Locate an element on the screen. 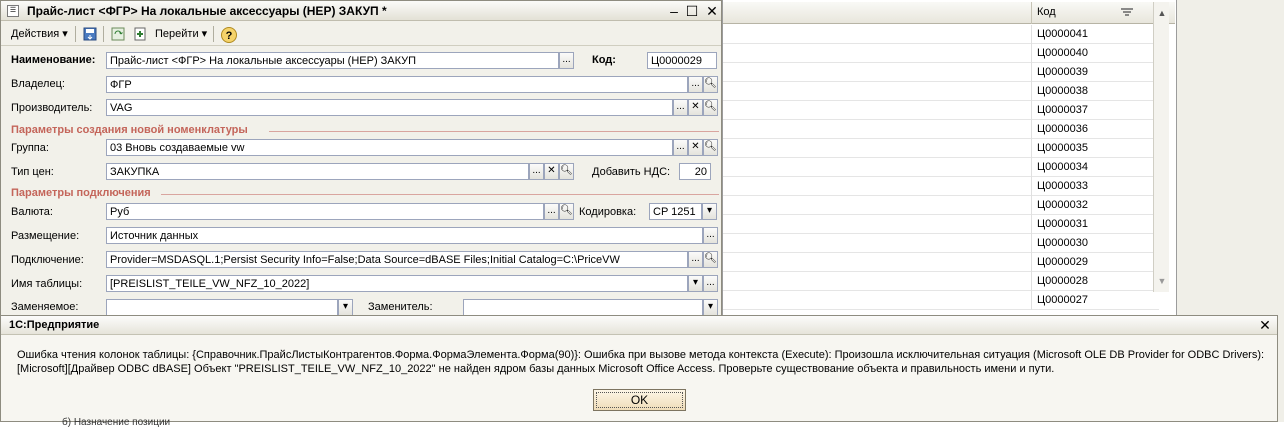  table-name-dropdown-icon: ▾ is located at coordinates (695, 283).